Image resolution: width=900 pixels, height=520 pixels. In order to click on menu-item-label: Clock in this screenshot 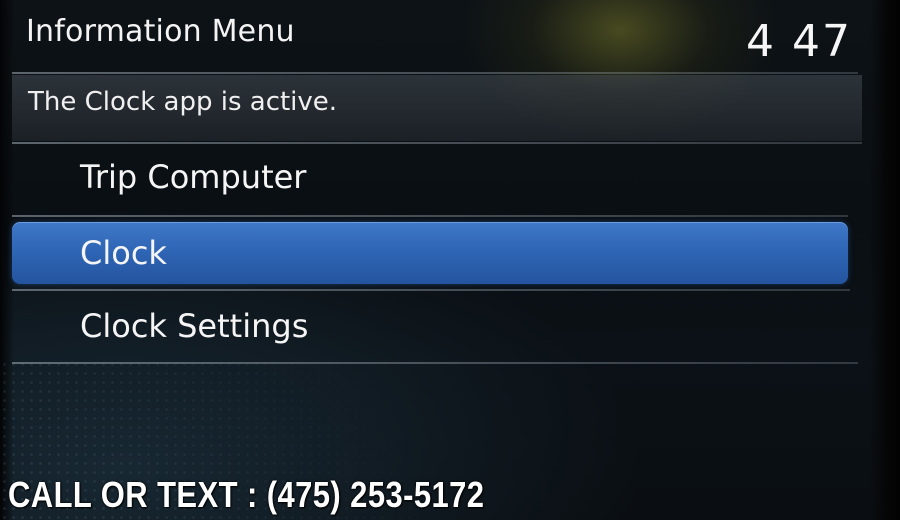, I will do `click(123, 253)`.